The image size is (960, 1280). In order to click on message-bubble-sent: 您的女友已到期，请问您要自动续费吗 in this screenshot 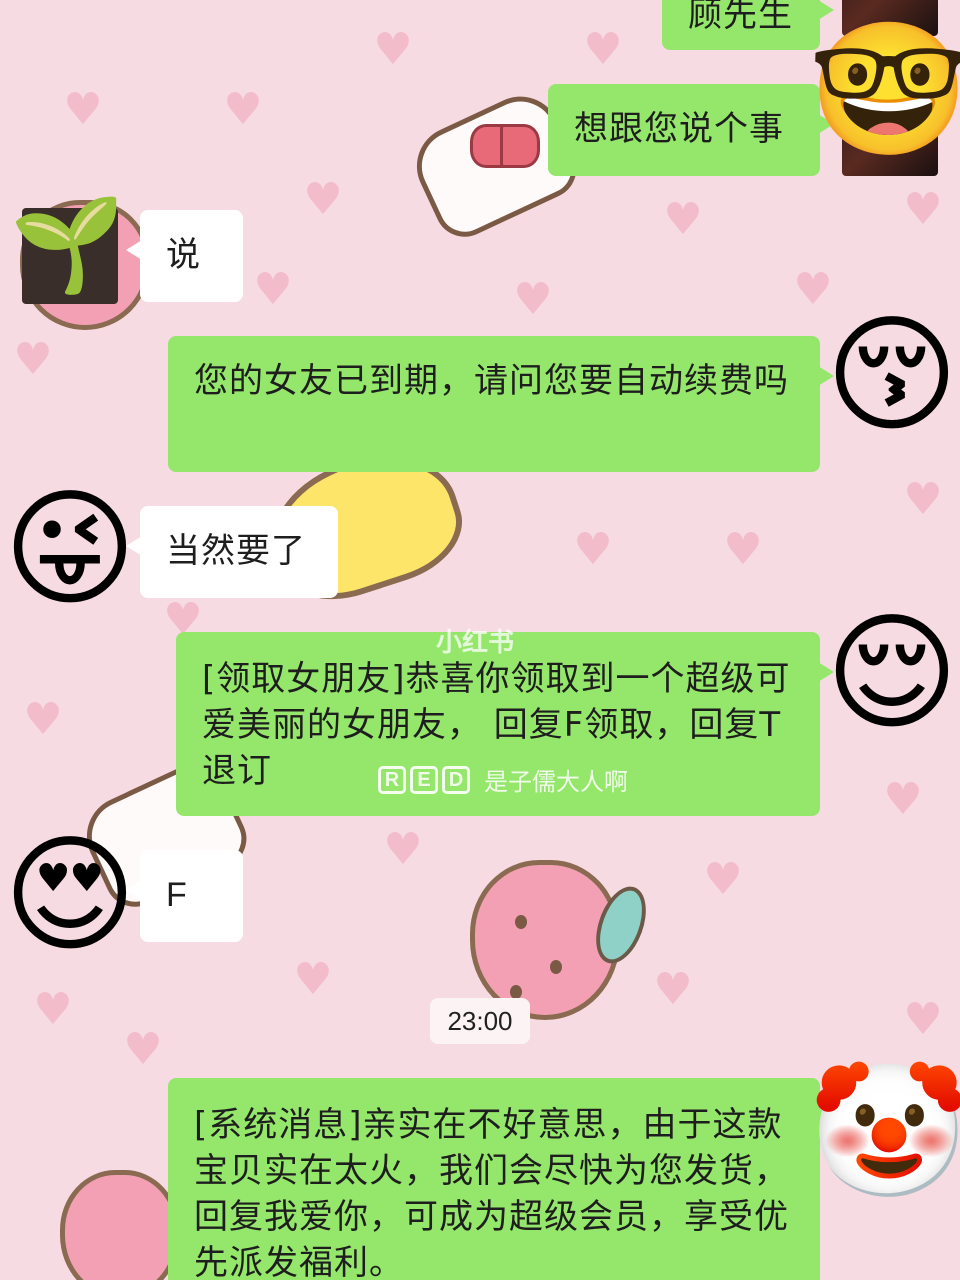, I will do `click(501, 404)`.